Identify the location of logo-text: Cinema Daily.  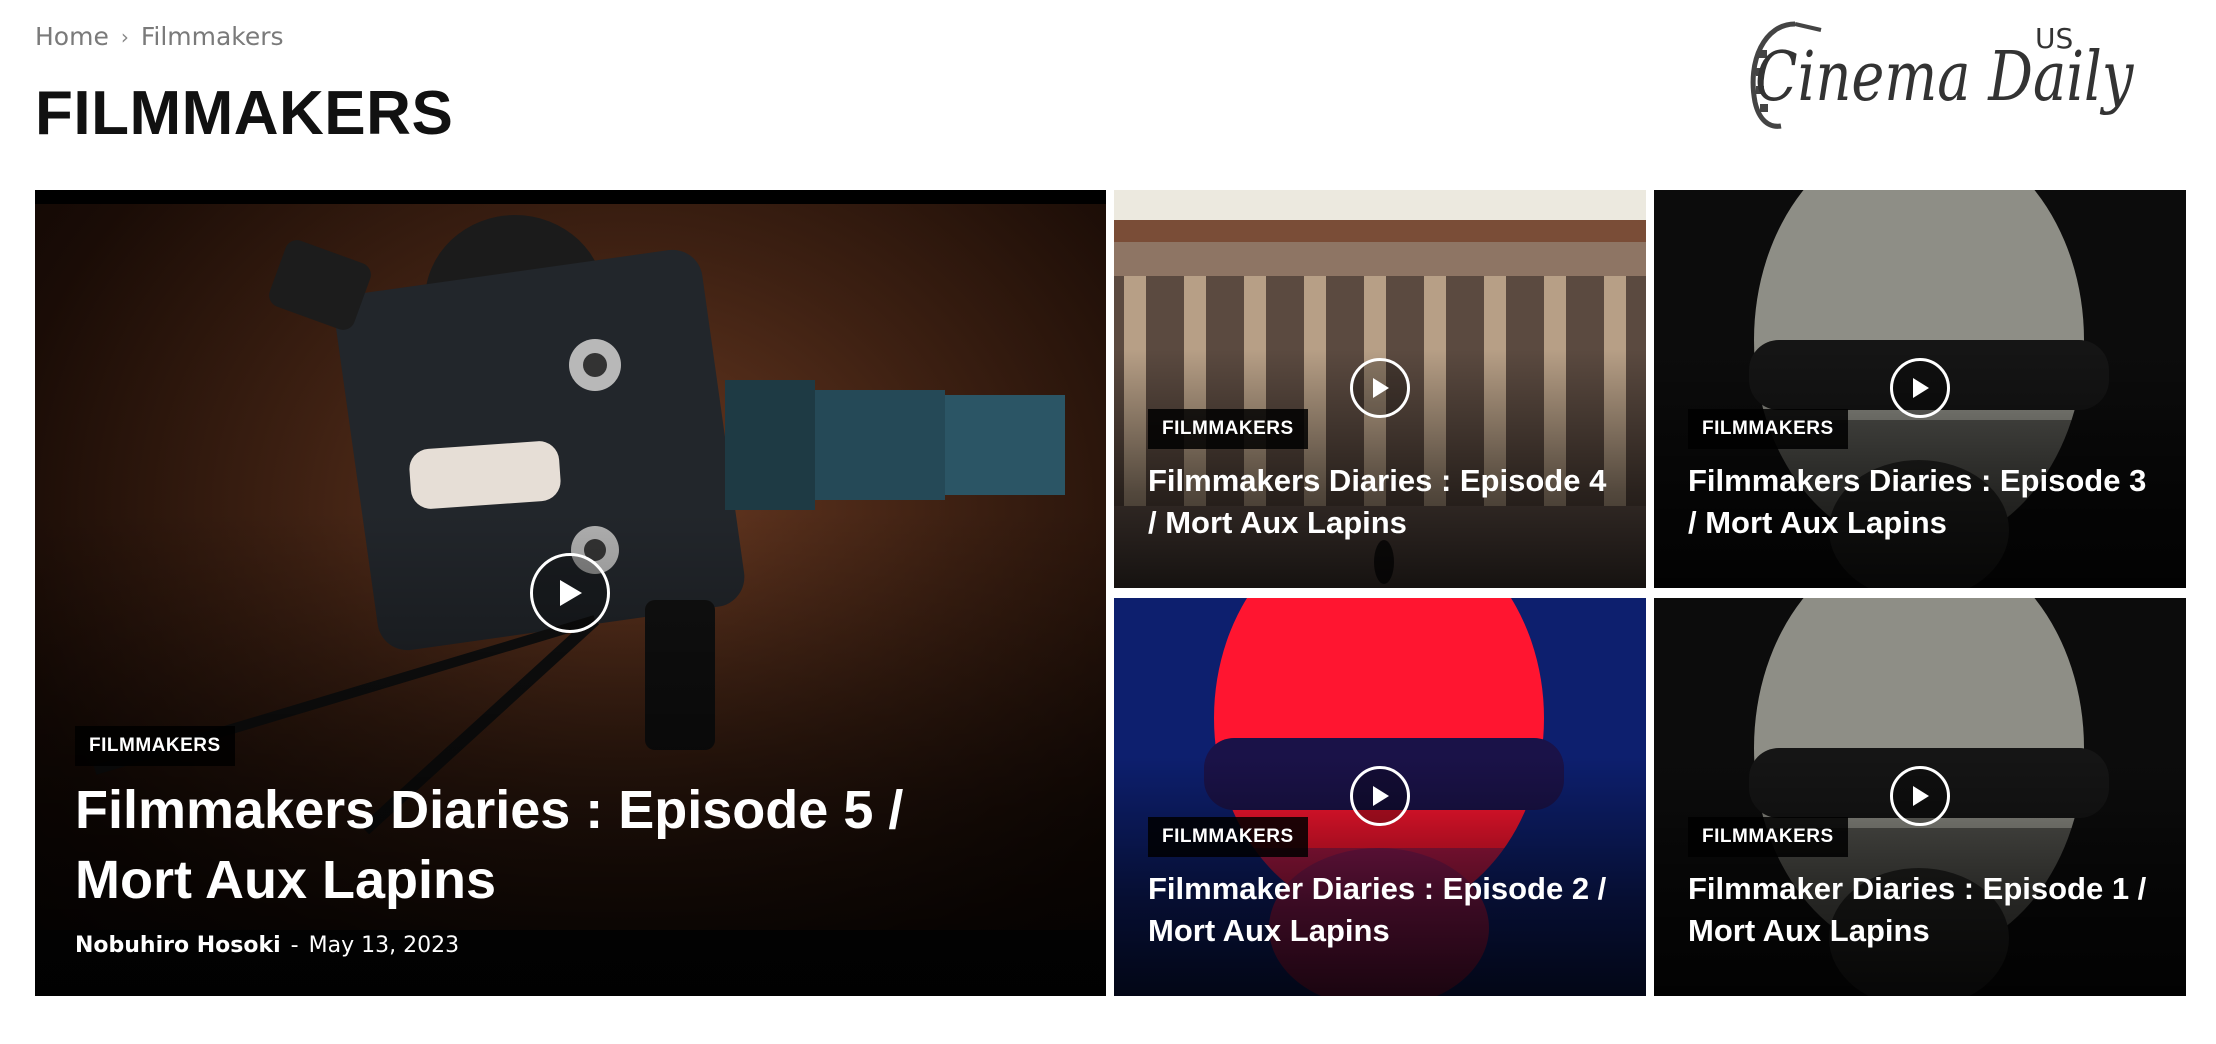
(1944, 77).